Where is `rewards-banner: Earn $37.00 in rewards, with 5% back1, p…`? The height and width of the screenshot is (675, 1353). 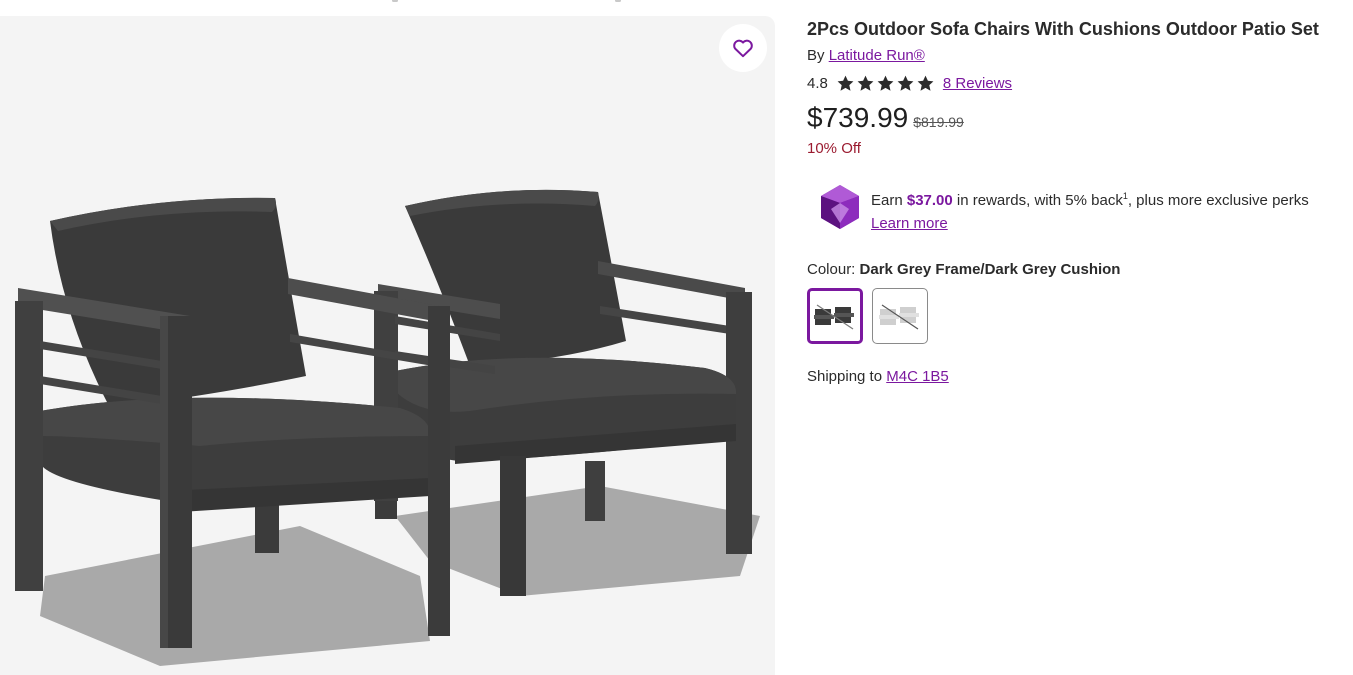
rewards-banner: Earn $37.00 in rewards, with 5% back1, p… is located at coordinates (1085, 209).